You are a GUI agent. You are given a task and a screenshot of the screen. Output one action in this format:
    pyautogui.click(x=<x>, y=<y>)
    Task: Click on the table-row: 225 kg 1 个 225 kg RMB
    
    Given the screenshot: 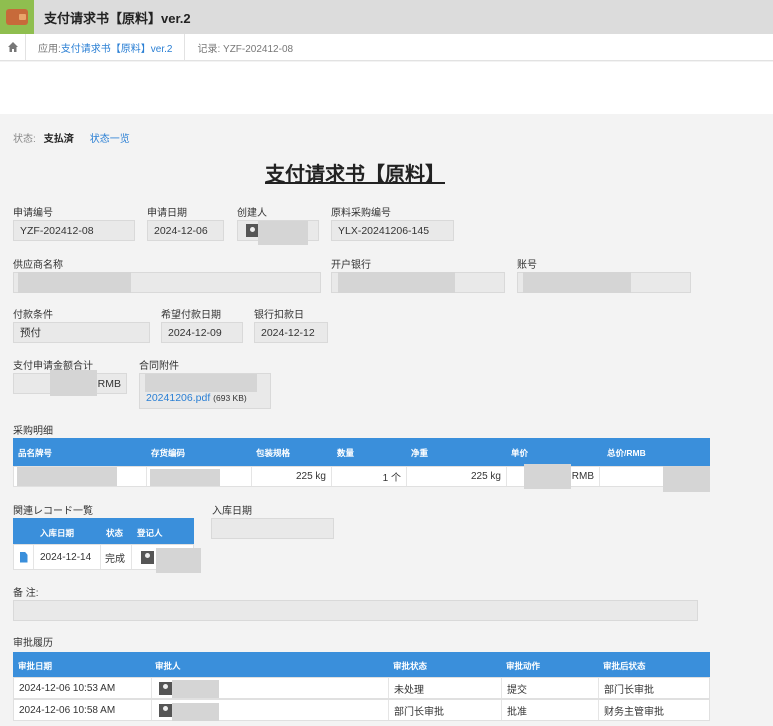 What is the action you would take?
    pyautogui.click(x=361, y=476)
    